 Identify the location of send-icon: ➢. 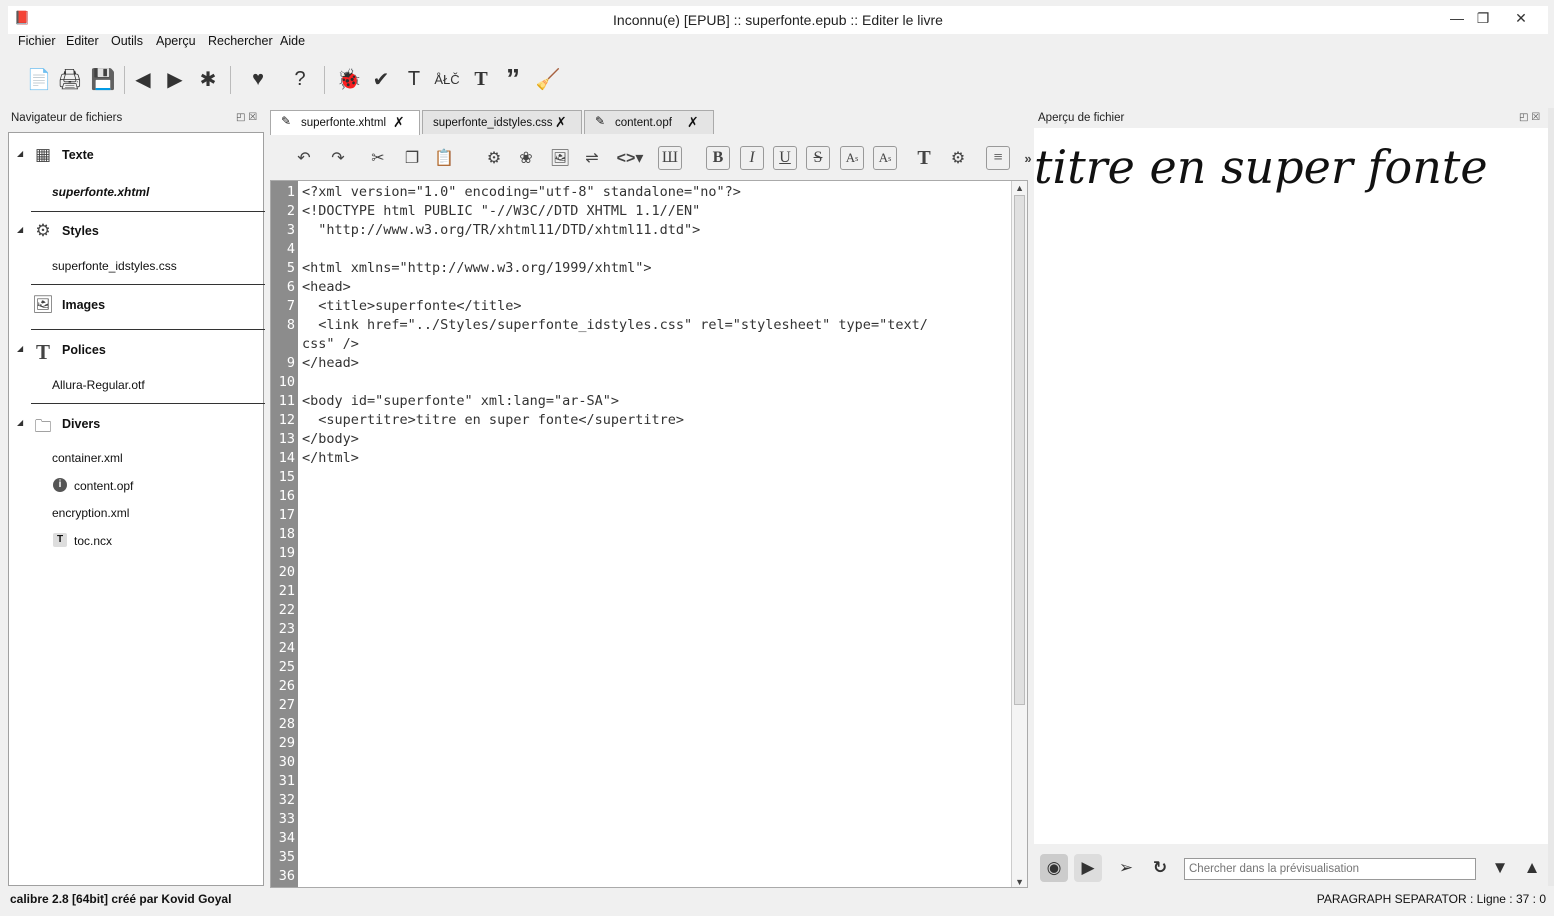
(1126, 868).